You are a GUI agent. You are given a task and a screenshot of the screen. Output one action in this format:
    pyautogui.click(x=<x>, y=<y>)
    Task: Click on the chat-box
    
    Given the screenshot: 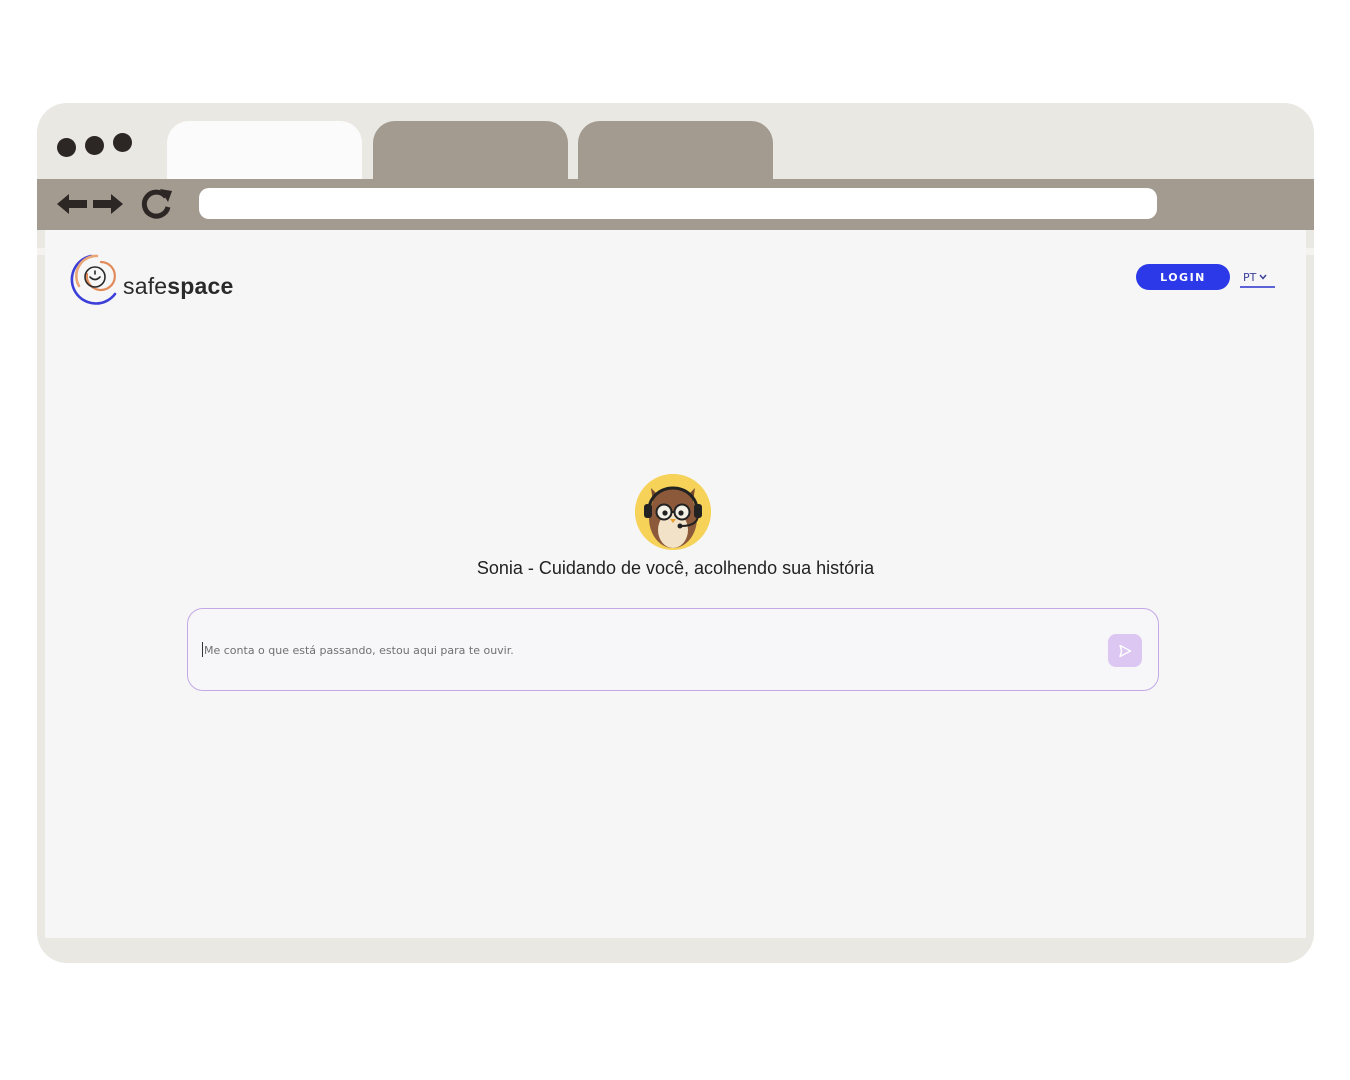 What is the action you would take?
    pyautogui.click(x=673, y=649)
    